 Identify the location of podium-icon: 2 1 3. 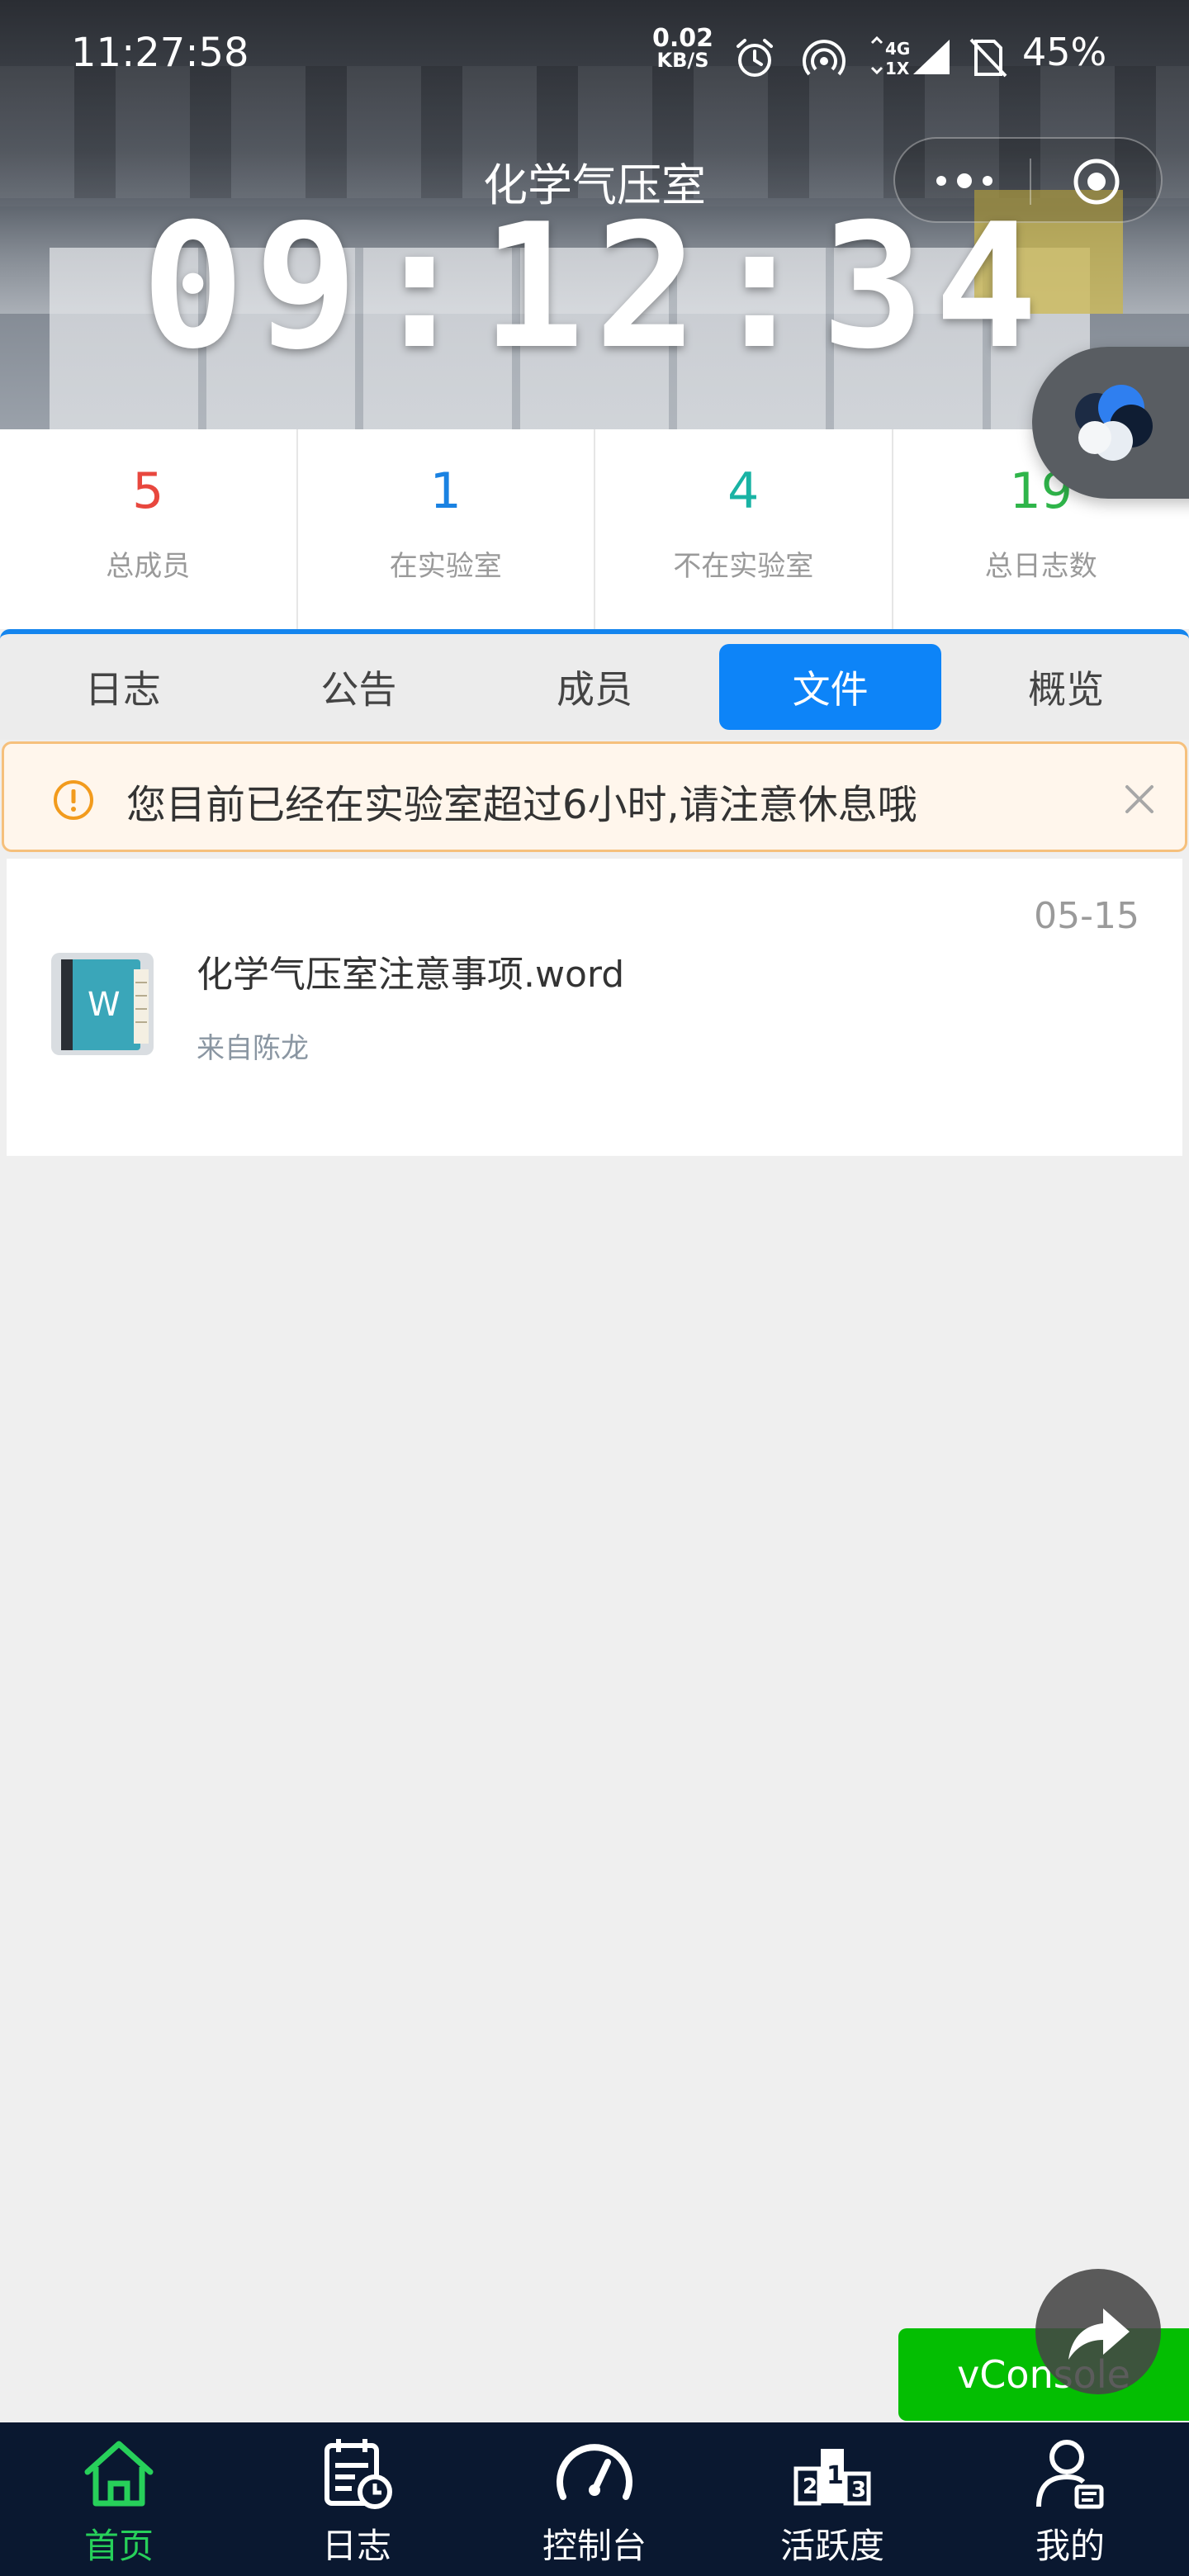
(832, 2477).